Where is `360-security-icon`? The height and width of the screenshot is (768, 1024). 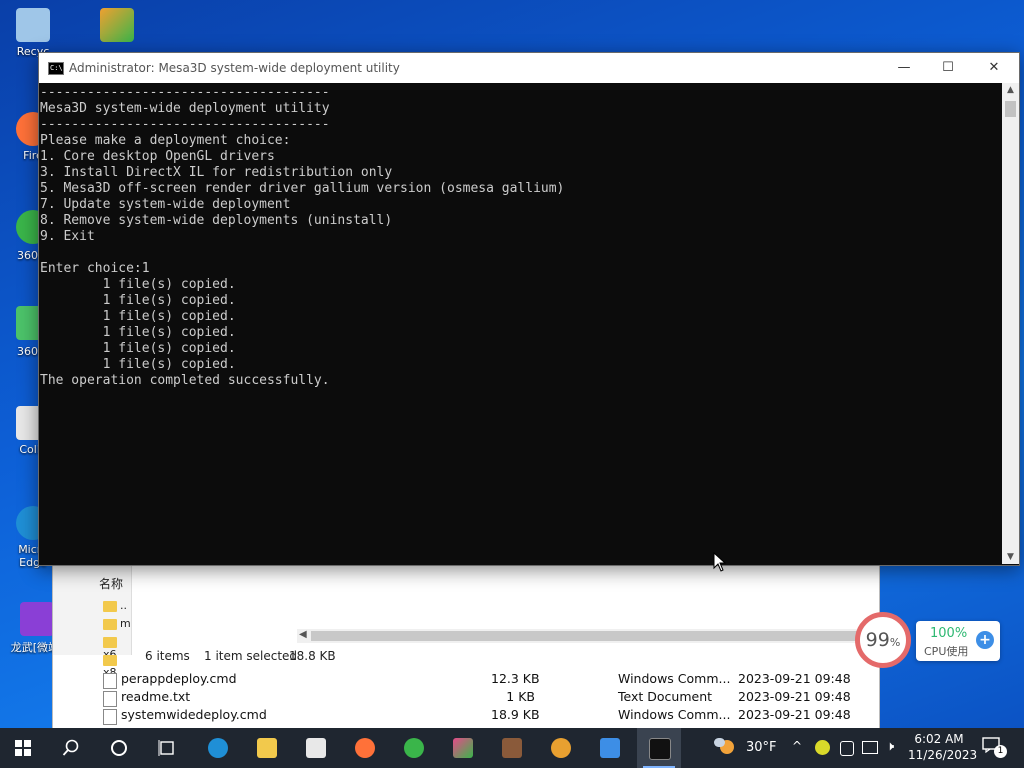
360-security-icon is located at coordinates (414, 748).